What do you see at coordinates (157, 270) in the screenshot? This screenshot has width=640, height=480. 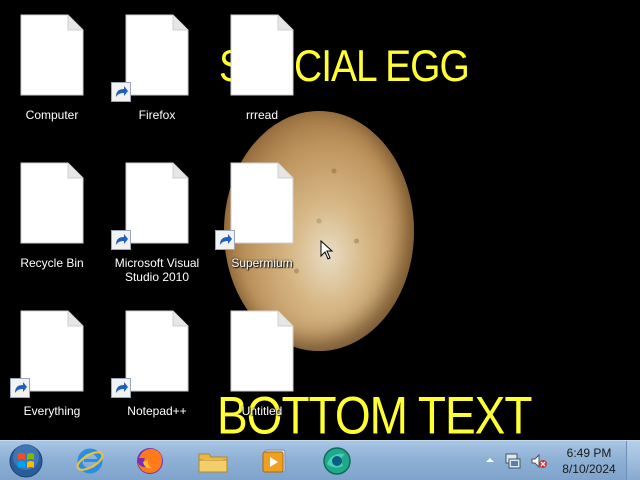 I see `desktop-icon-label: Microsoft Visual Studio 2010` at bounding box center [157, 270].